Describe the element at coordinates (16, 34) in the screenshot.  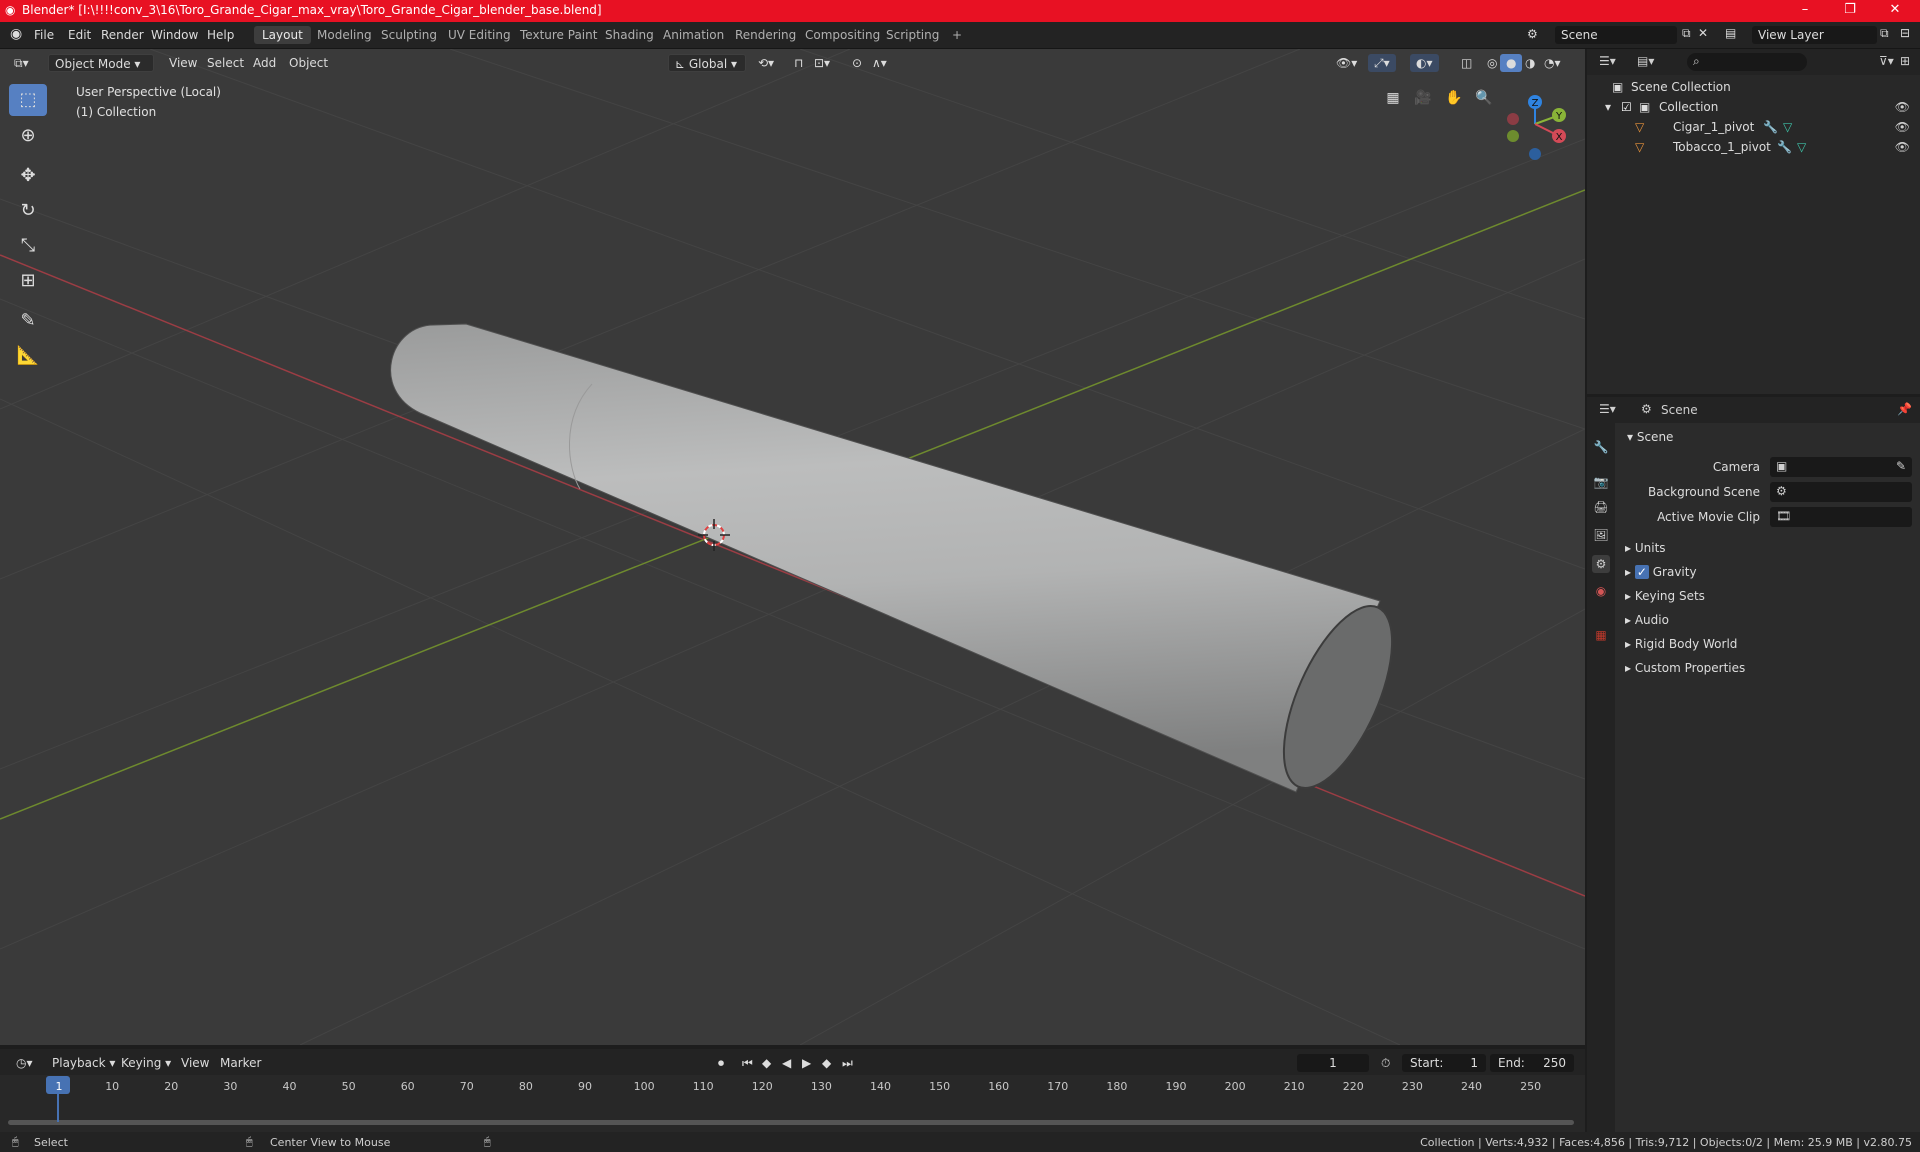
I see `blender-menu-icon: ◉` at that location.